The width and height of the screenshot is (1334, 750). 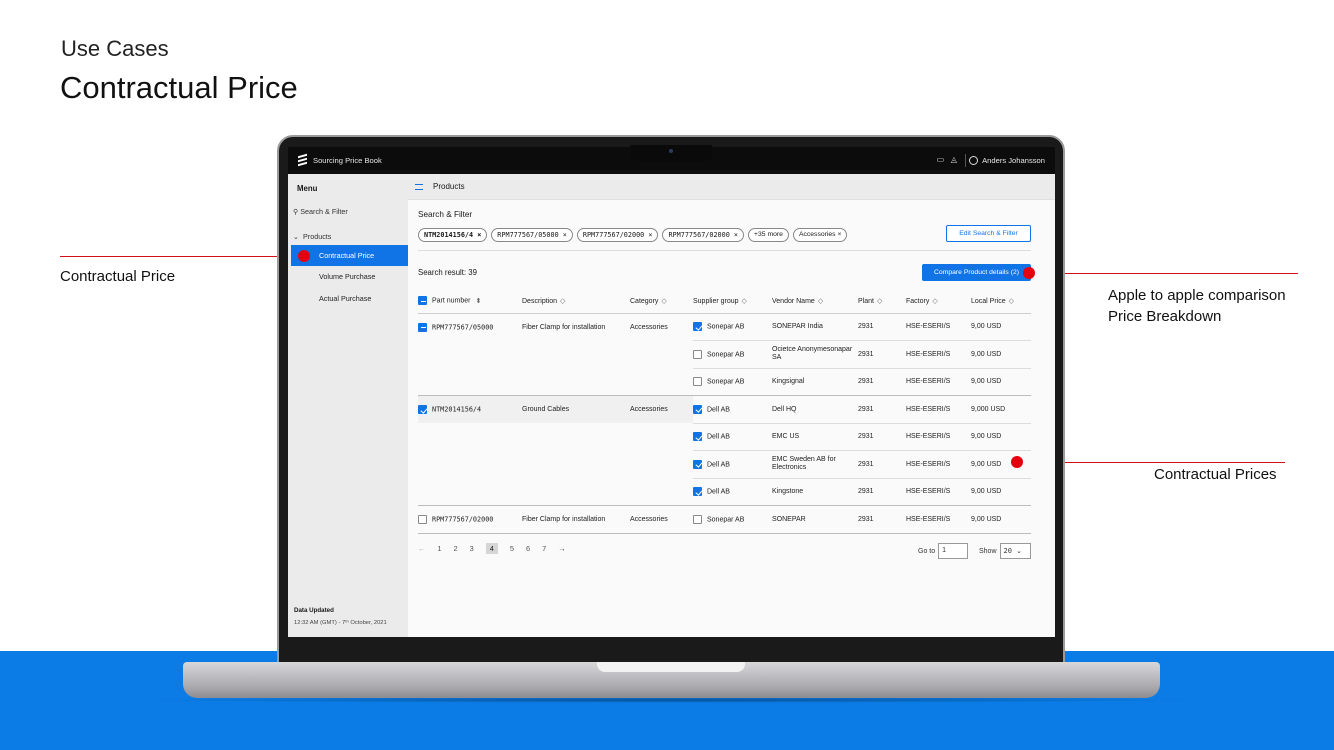 I want to click on sidebar-item-actual-purchase: Actual Purchase, so click(x=349, y=298).